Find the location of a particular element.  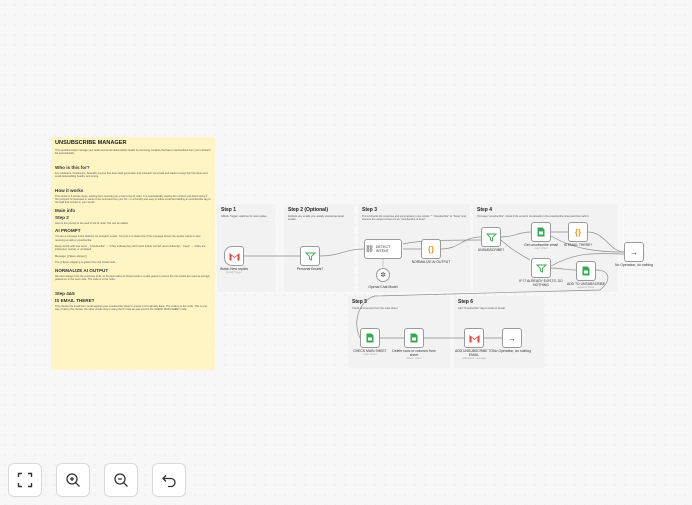

connections-layer is located at coordinates (434, 285).